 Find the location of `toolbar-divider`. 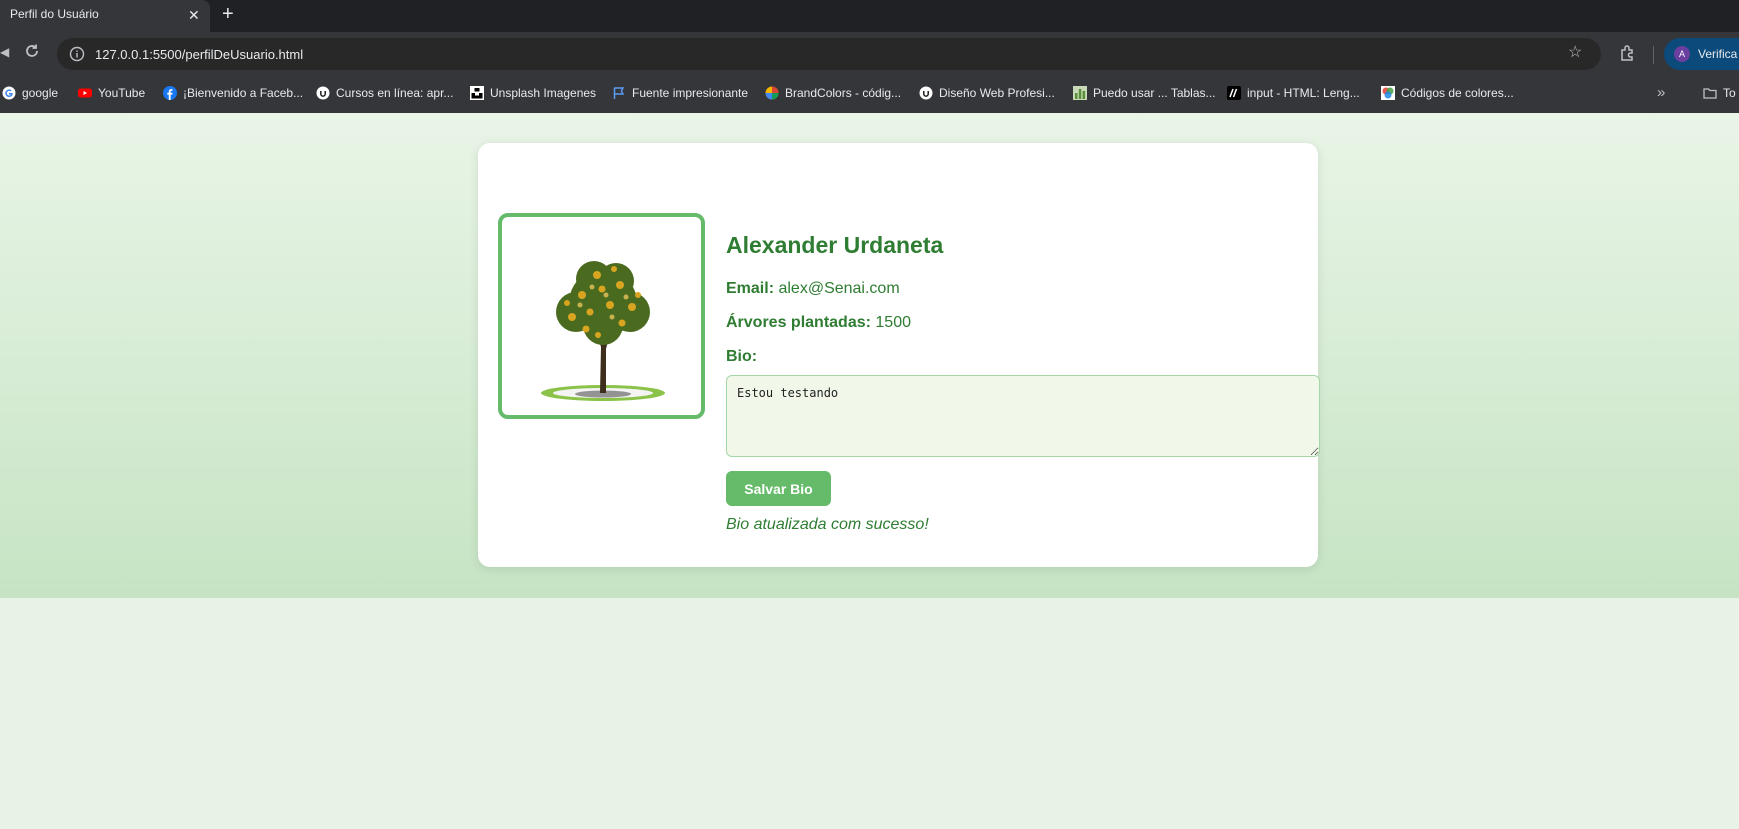

toolbar-divider is located at coordinates (1653, 55).